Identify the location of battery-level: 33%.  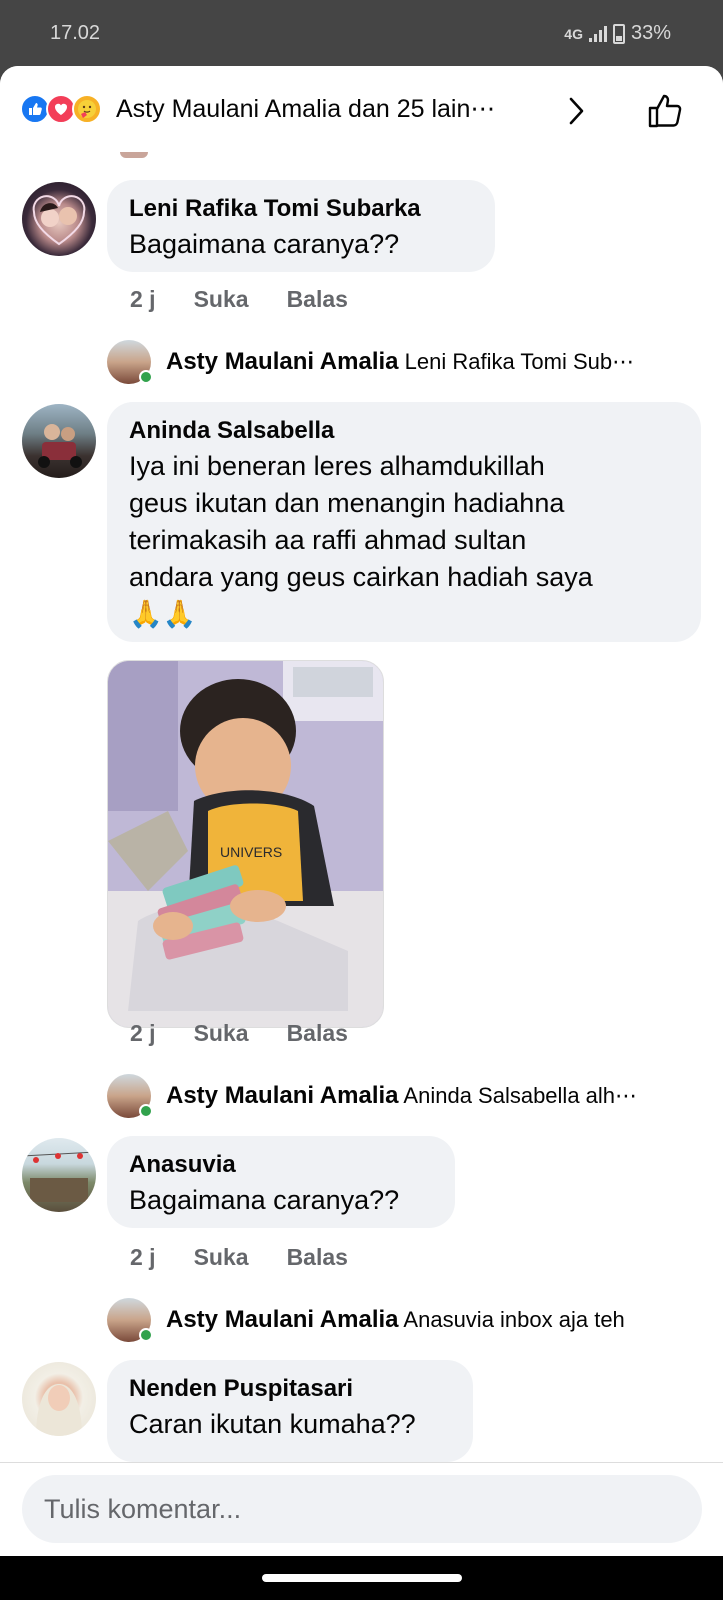
(650, 33).